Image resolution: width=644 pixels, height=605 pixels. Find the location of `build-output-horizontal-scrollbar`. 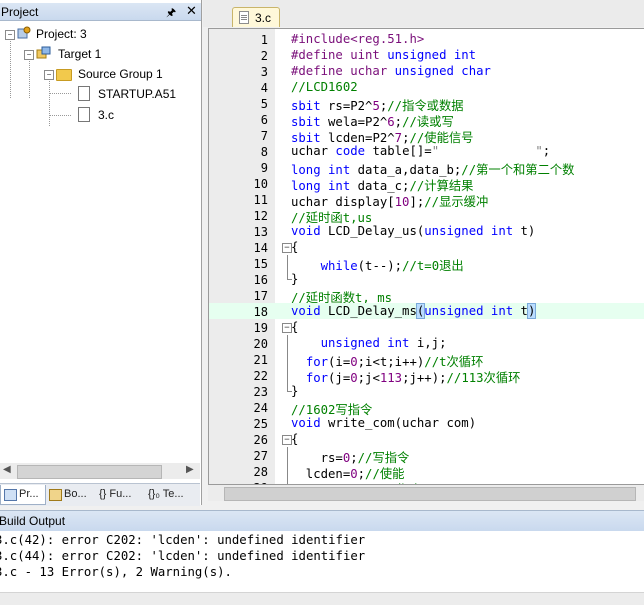

build-output-horizontal-scrollbar is located at coordinates (322, 598).